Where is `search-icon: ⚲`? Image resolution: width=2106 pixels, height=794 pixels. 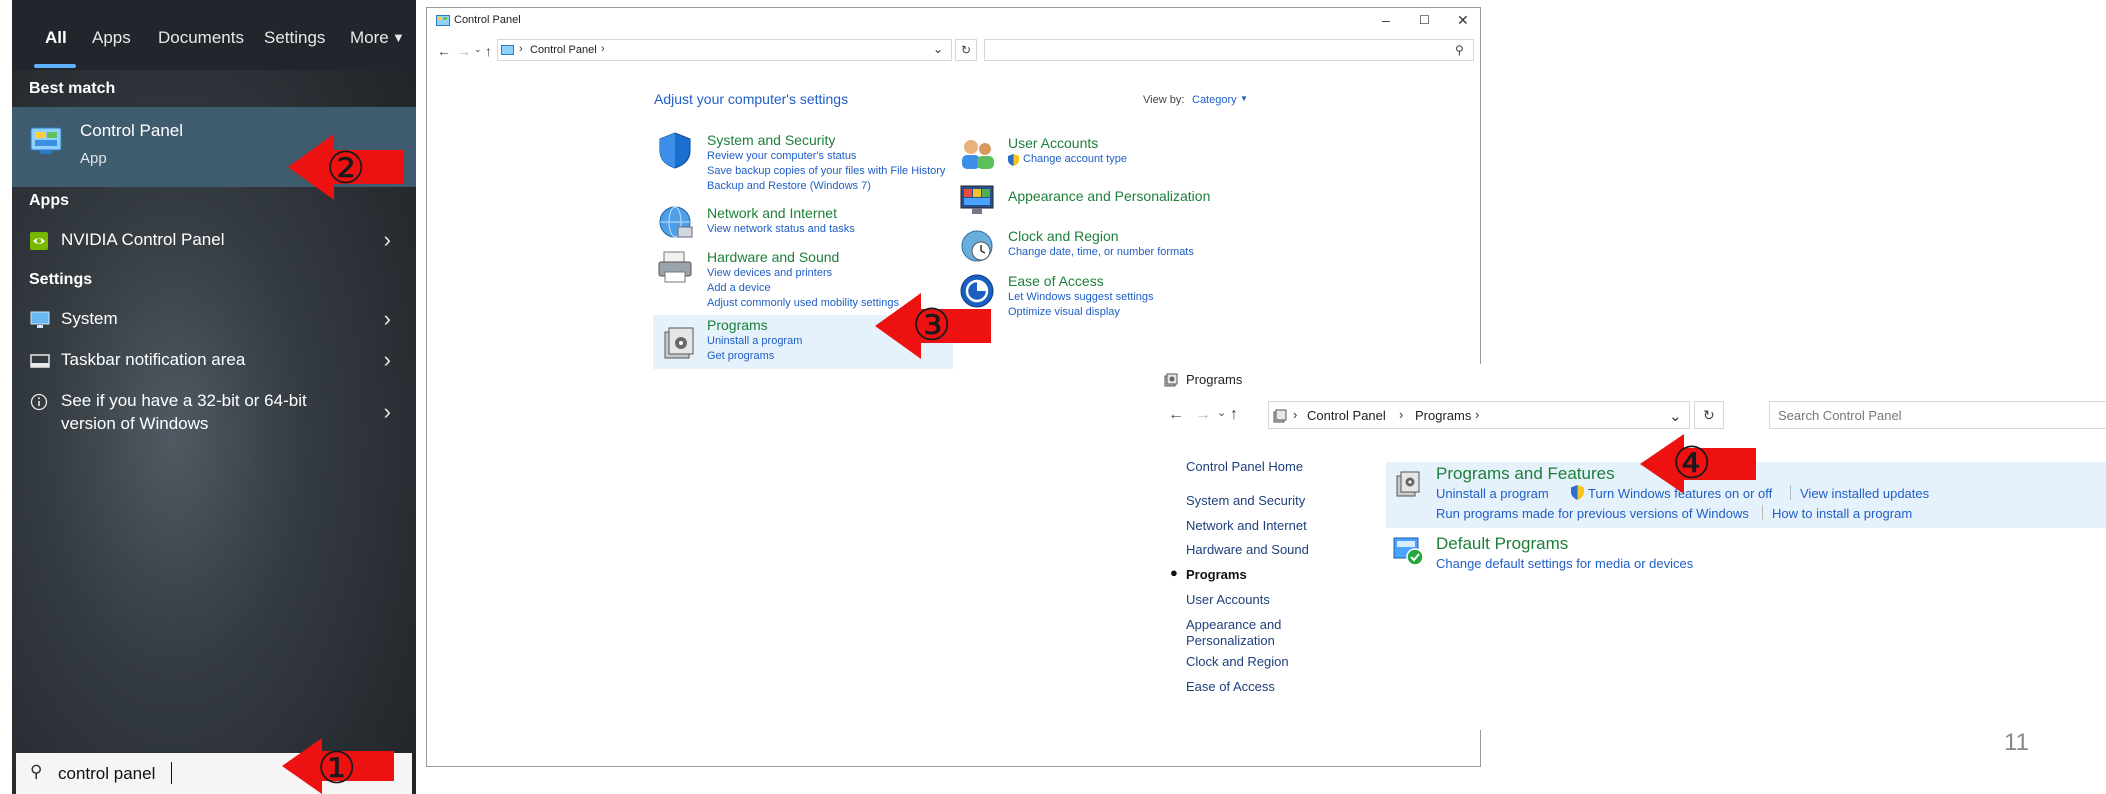
search-icon: ⚲ is located at coordinates (1459, 50).